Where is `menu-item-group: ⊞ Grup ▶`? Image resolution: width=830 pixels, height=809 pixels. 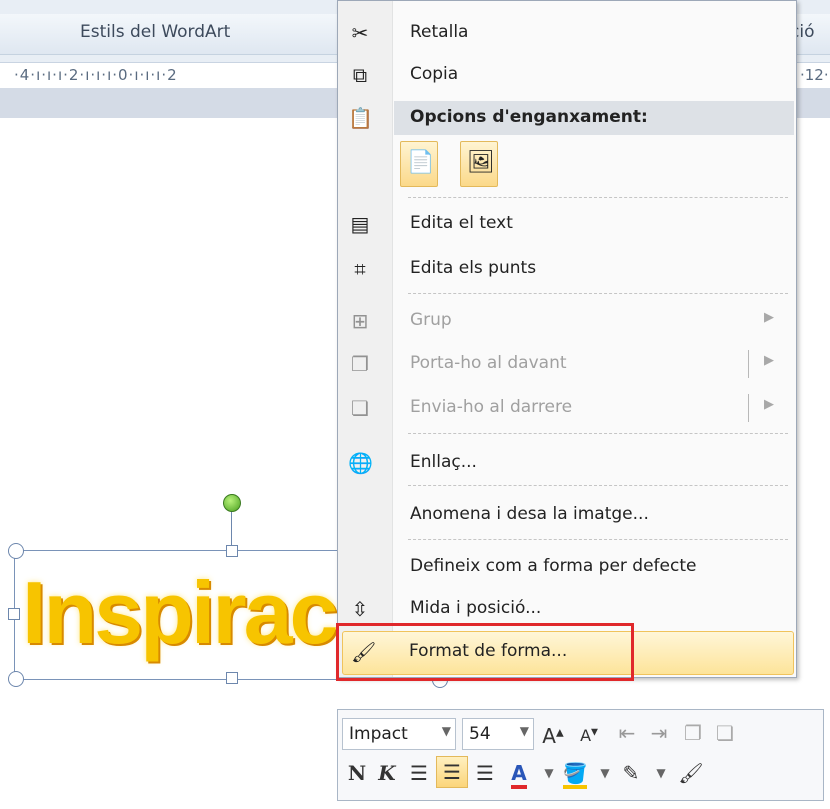 menu-item-group: ⊞ Grup ▶ is located at coordinates (567, 321).